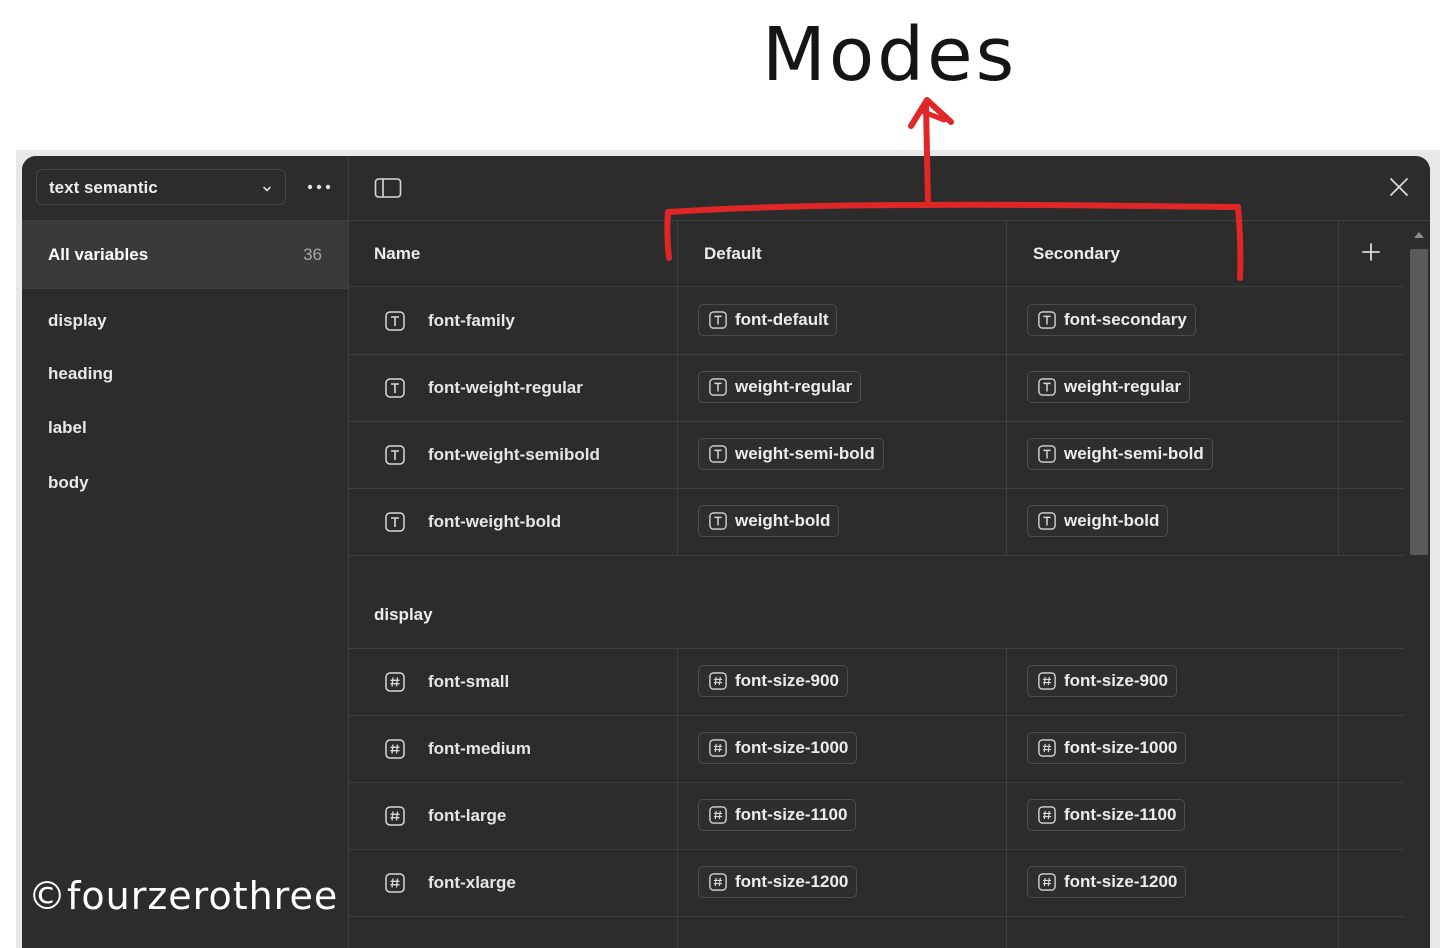  I want to click on table-row: font-family font-default font-secondary, so click(876, 321).